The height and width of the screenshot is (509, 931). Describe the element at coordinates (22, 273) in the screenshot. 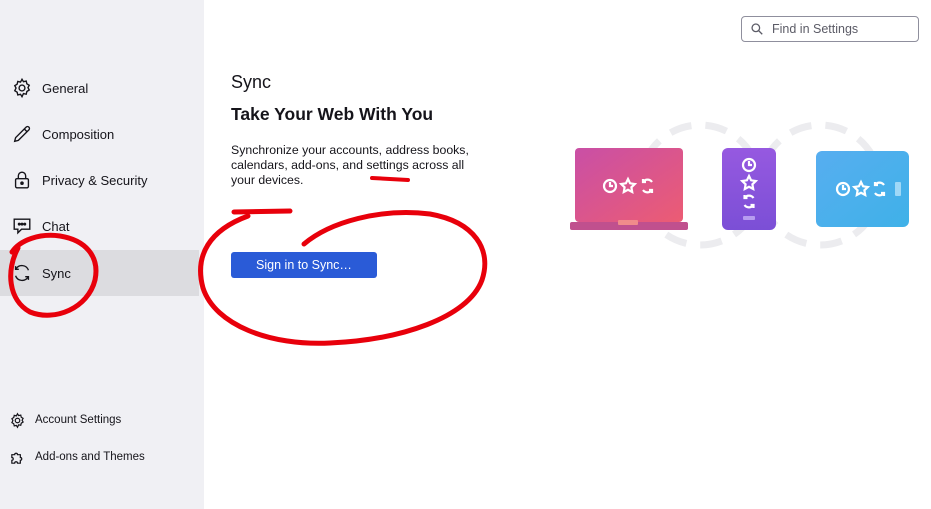

I see `sync-icon` at that location.